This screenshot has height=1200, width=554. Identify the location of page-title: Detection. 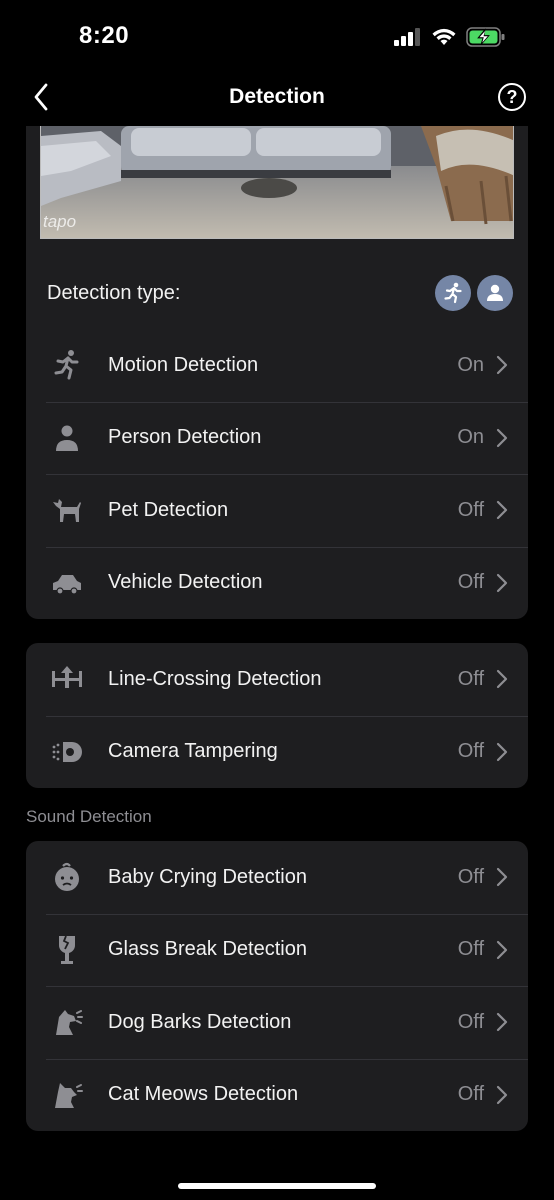
(277, 96).